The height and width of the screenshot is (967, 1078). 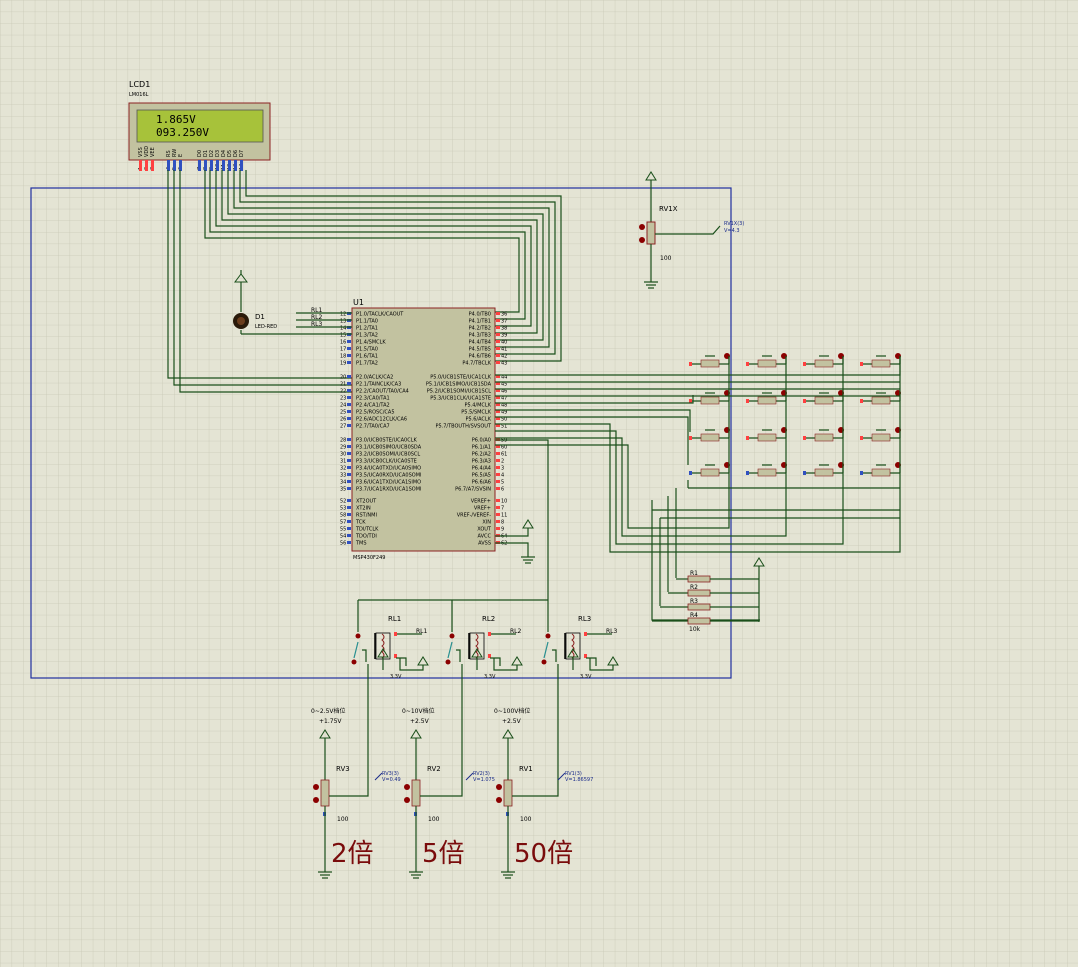 I want to click on mcu-pin-name: VEREF+, so click(x=481, y=502).